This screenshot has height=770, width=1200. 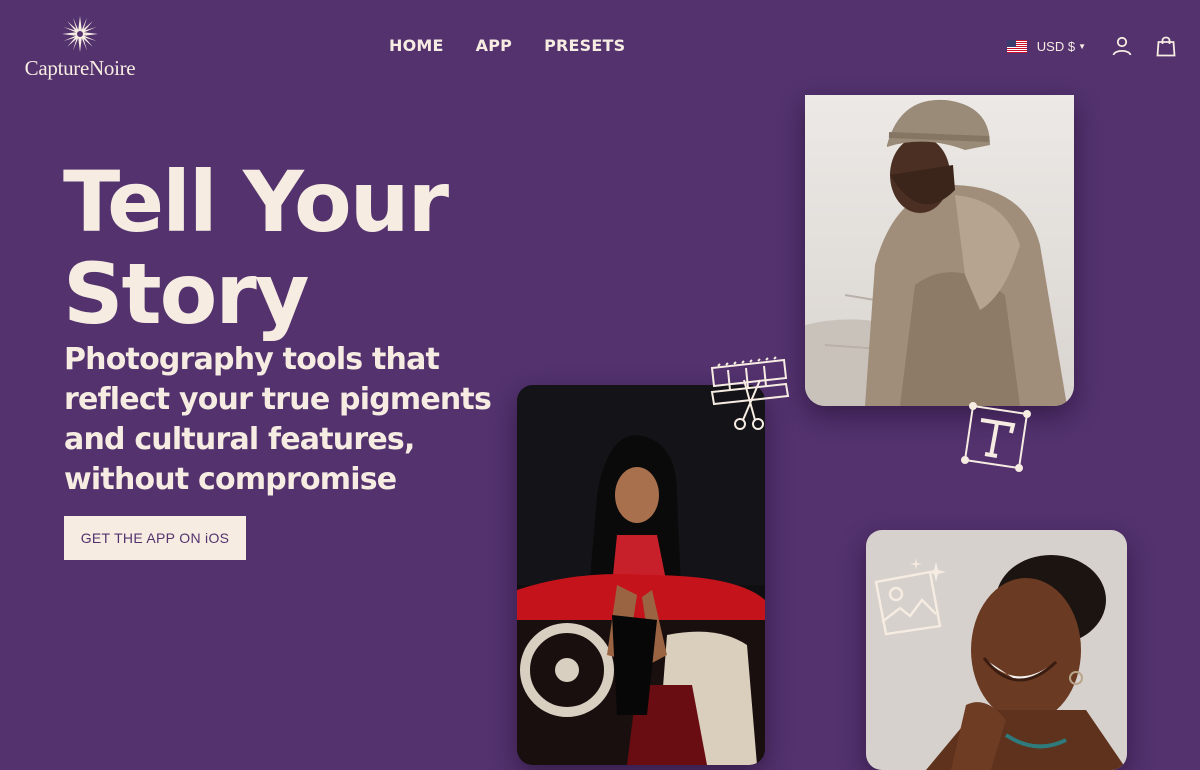 I want to click on shopping-bag-icon, so click(x=1166, y=46).